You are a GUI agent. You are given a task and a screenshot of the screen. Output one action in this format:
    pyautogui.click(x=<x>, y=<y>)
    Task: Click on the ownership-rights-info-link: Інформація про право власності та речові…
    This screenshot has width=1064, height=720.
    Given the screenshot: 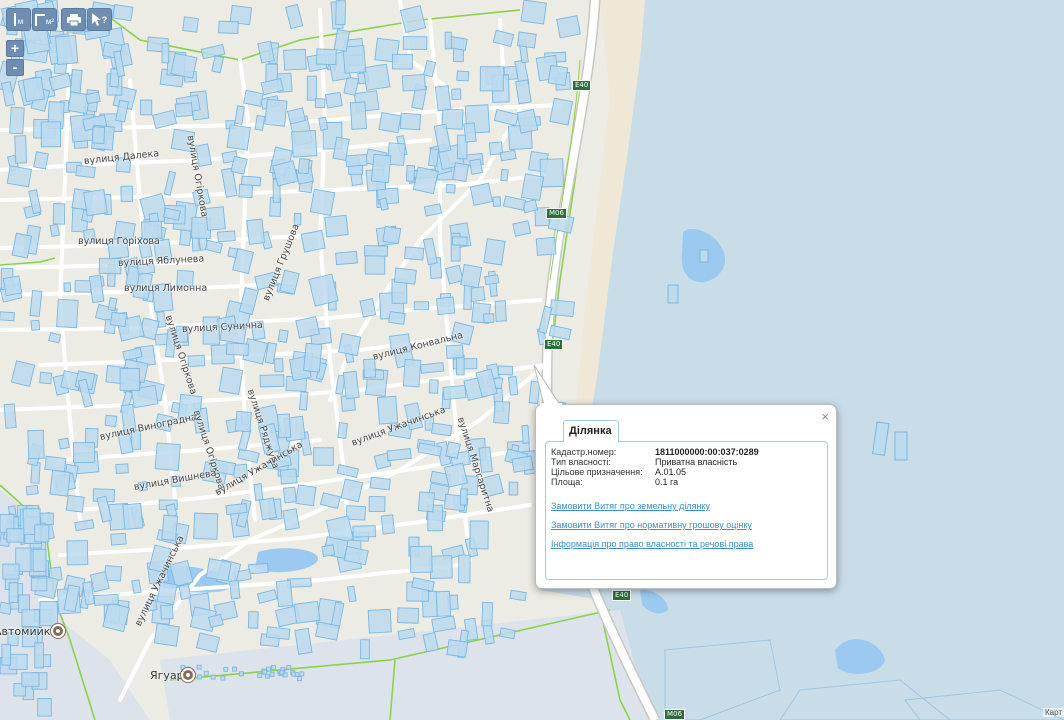 What is the action you would take?
    pyautogui.click(x=686, y=544)
    